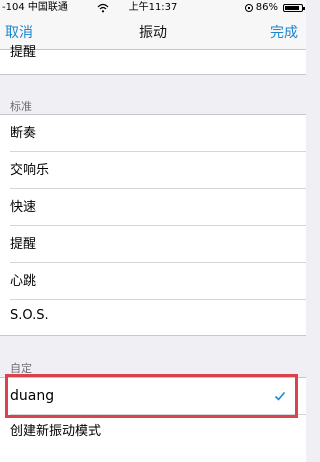 The image size is (320, 462). What do you see at coordinates (30, 170) in the screenshot?
I see `list-item-label: 交响乐` at bounding box center [30, 170].